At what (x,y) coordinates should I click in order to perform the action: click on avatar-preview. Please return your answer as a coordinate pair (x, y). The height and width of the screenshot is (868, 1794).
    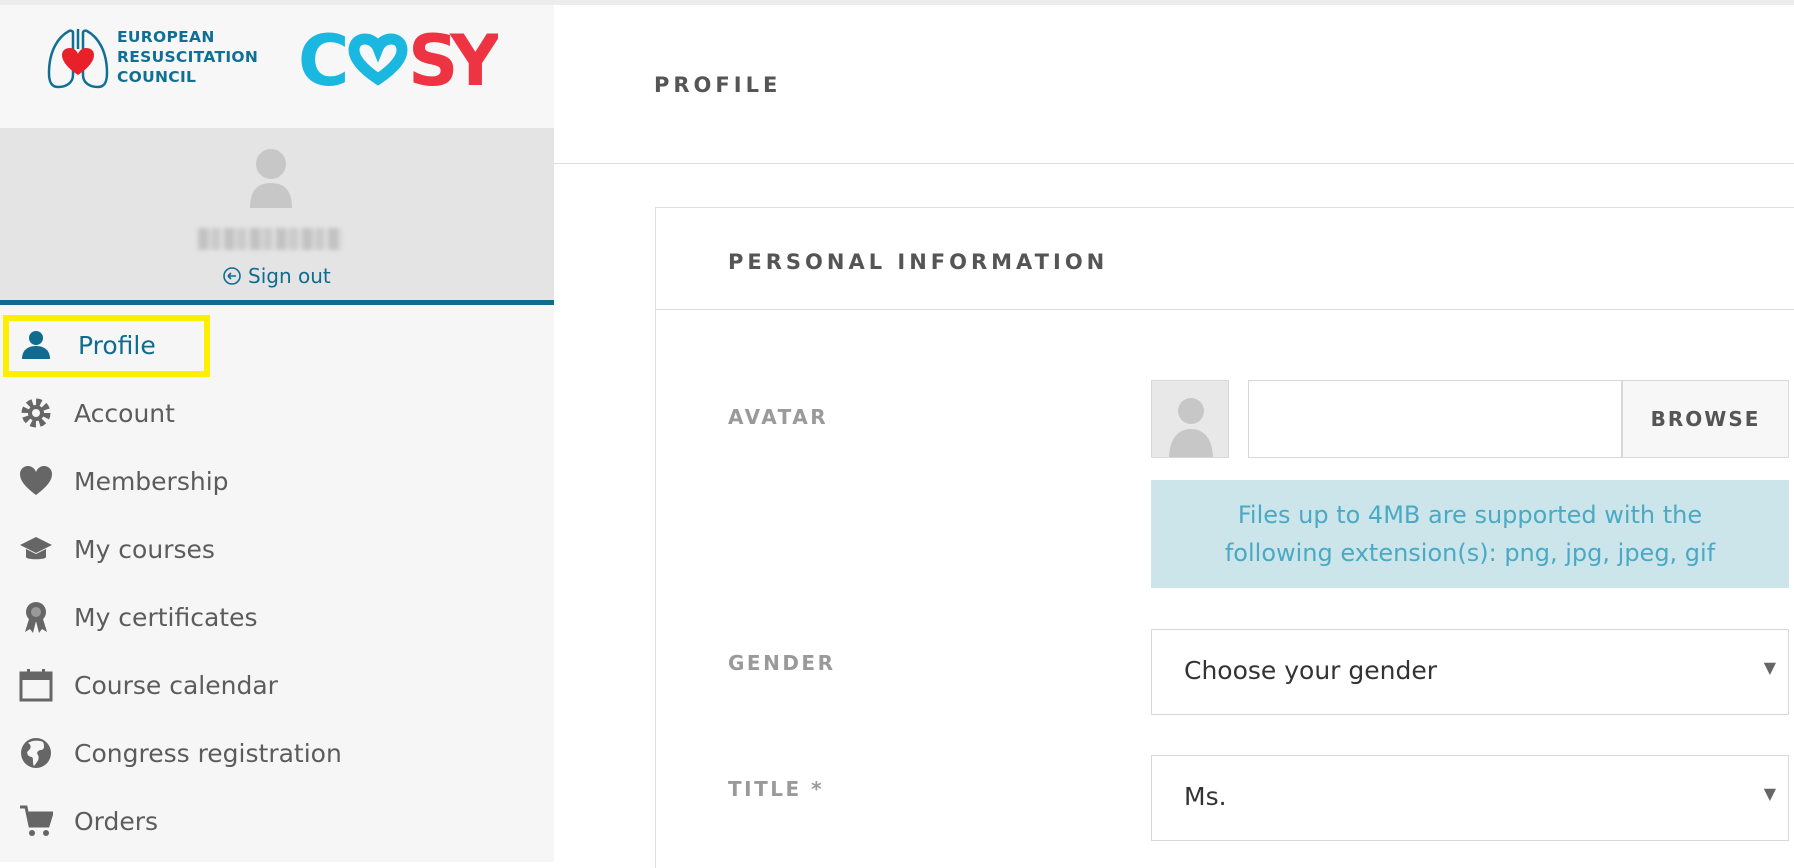
    Looking at the image, I should click on (1190, 419).